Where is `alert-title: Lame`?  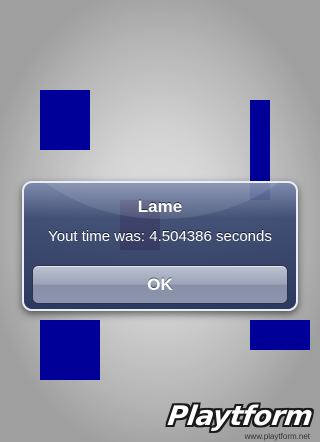
alert-title: Lame is located at coordinates (160, 206).